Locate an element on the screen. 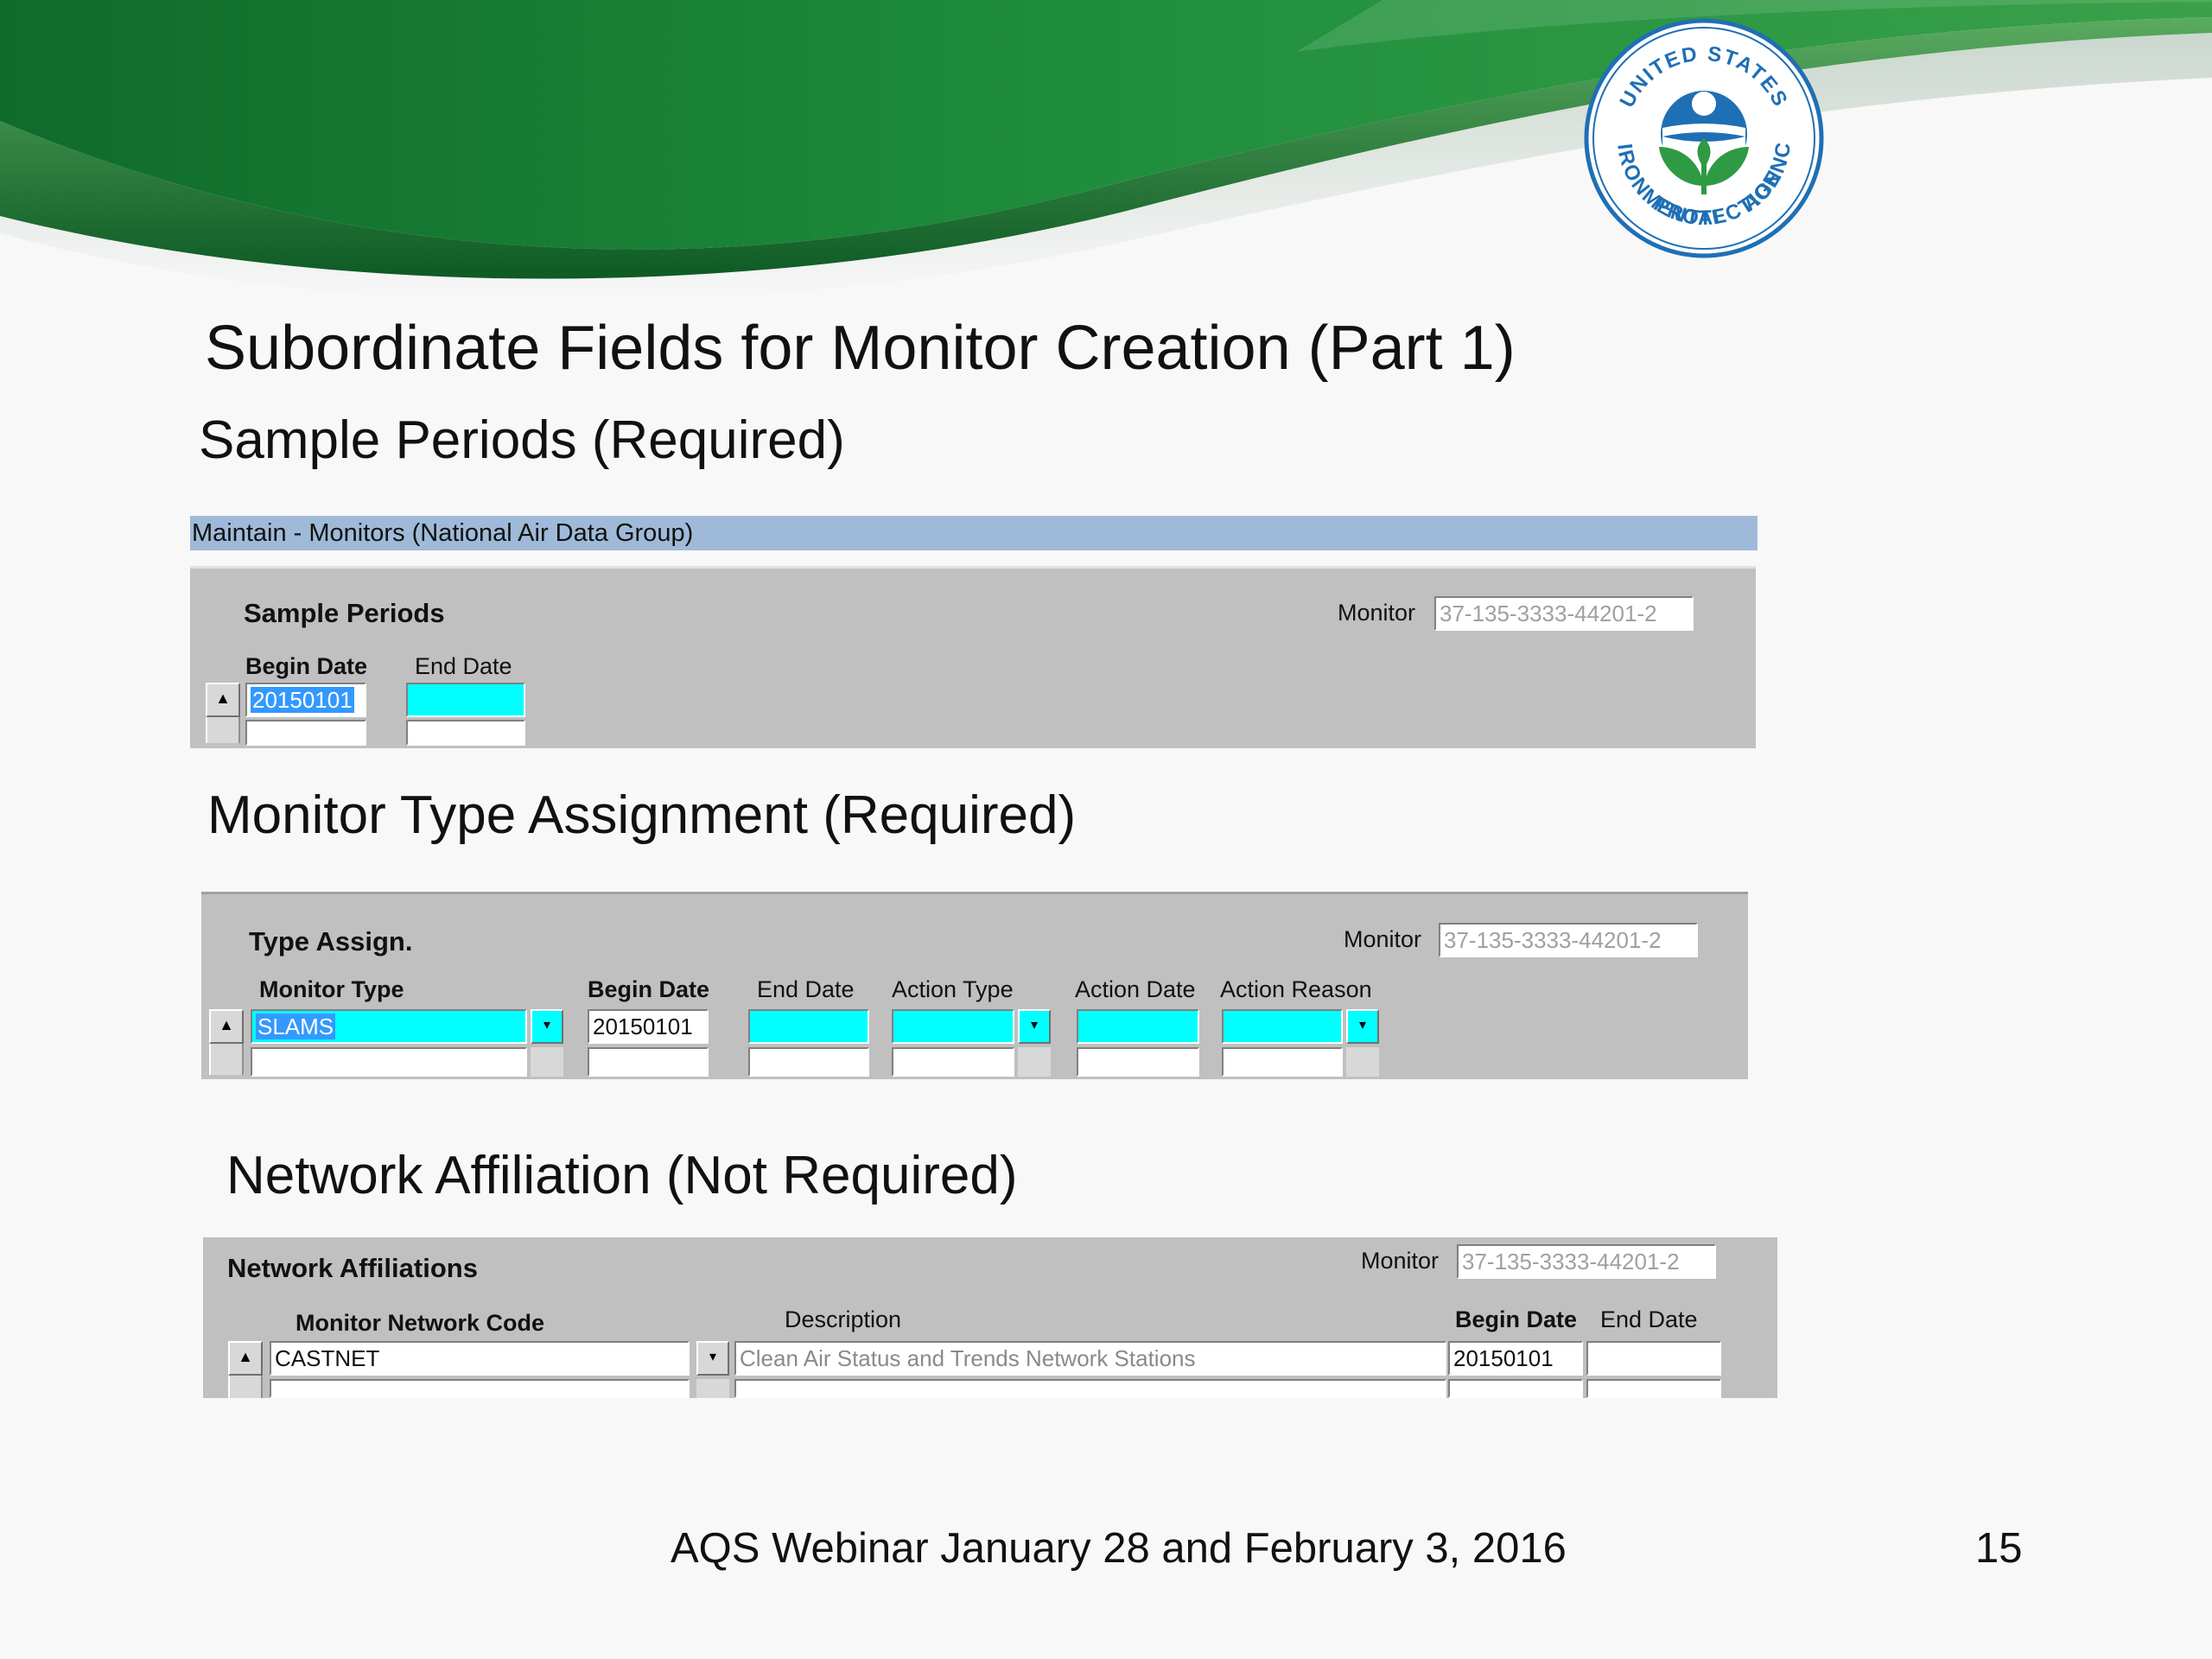 The width and height of the screenshot is (2212, 1659). column-header-description: Description is located at coordinates (843, 1319).